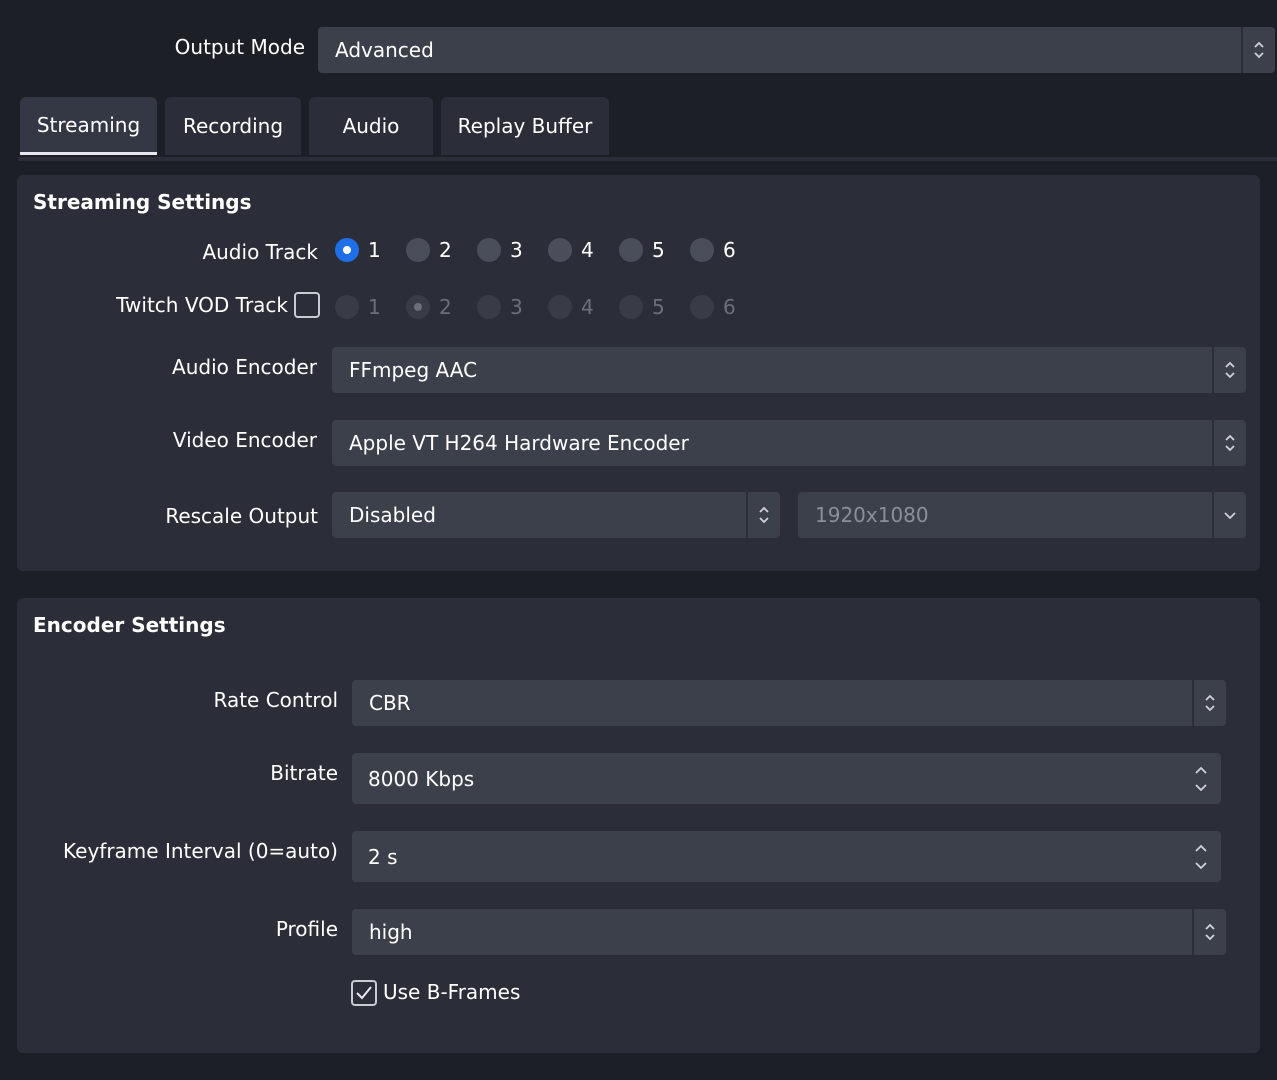 The width and height of the screenshot is (1277, 1080). I want to click on tab-replay-buffer: Replay Buffer, so click(525, 126).